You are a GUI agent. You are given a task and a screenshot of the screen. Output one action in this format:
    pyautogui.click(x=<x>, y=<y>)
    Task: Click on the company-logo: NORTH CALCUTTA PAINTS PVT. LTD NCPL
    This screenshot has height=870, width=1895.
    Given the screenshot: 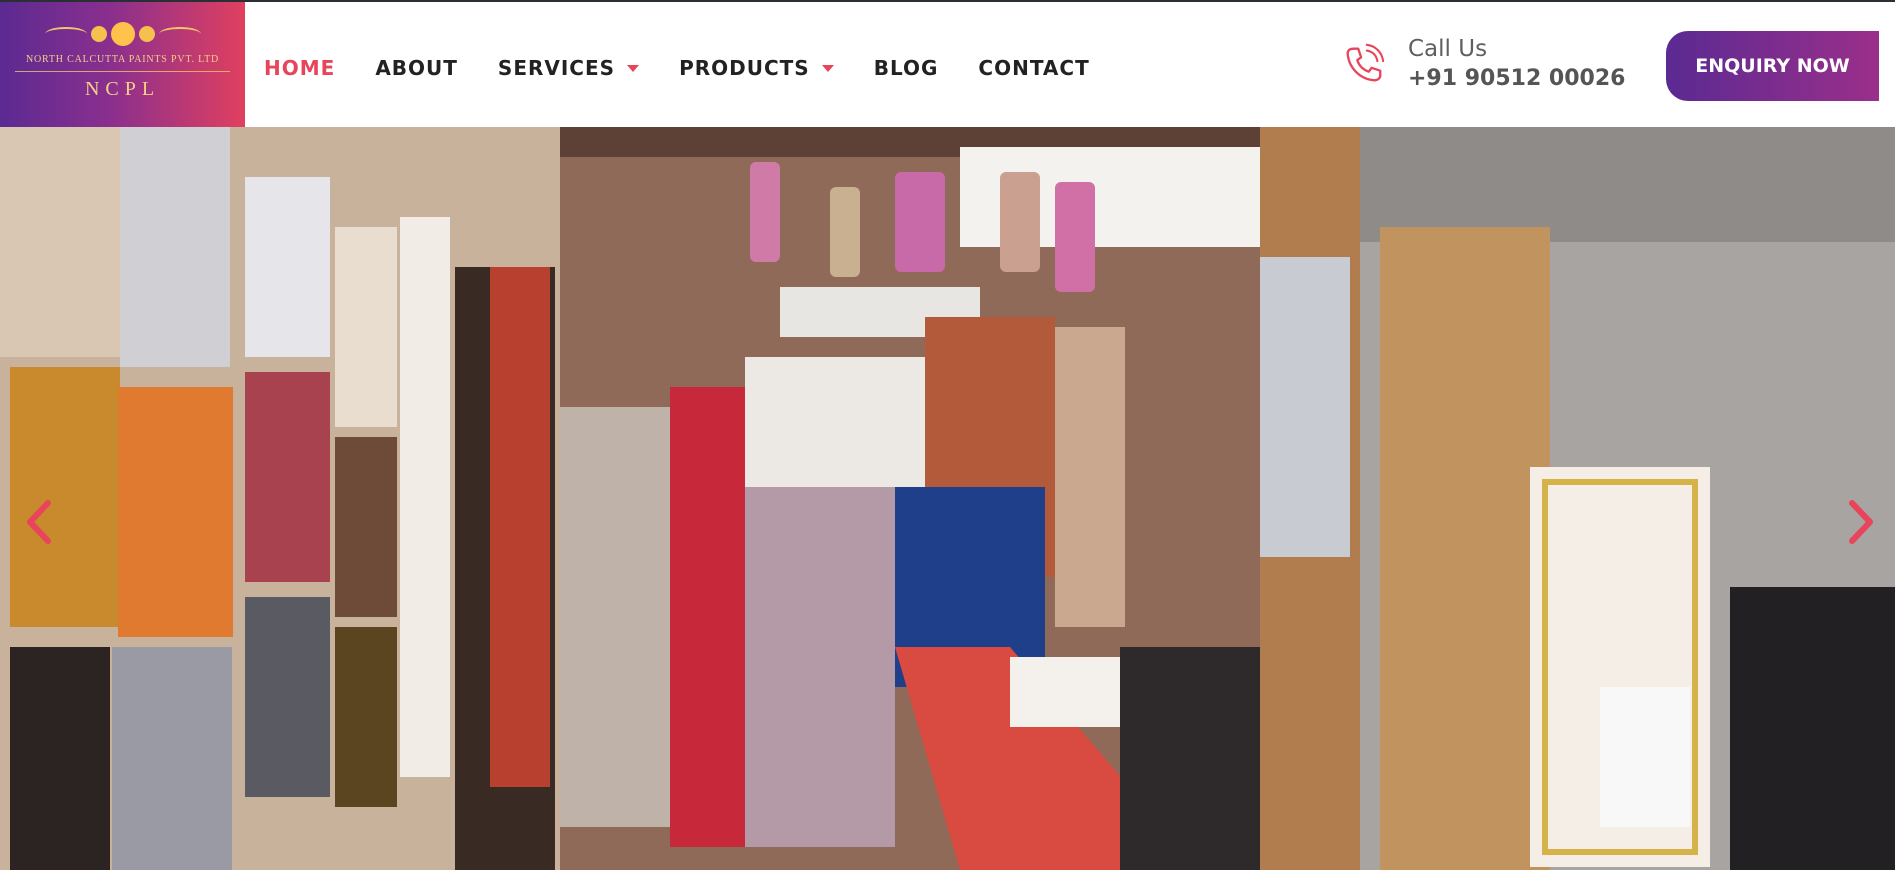 What is the action you would take?
    pyautogui.click(x=122, y=64)
    